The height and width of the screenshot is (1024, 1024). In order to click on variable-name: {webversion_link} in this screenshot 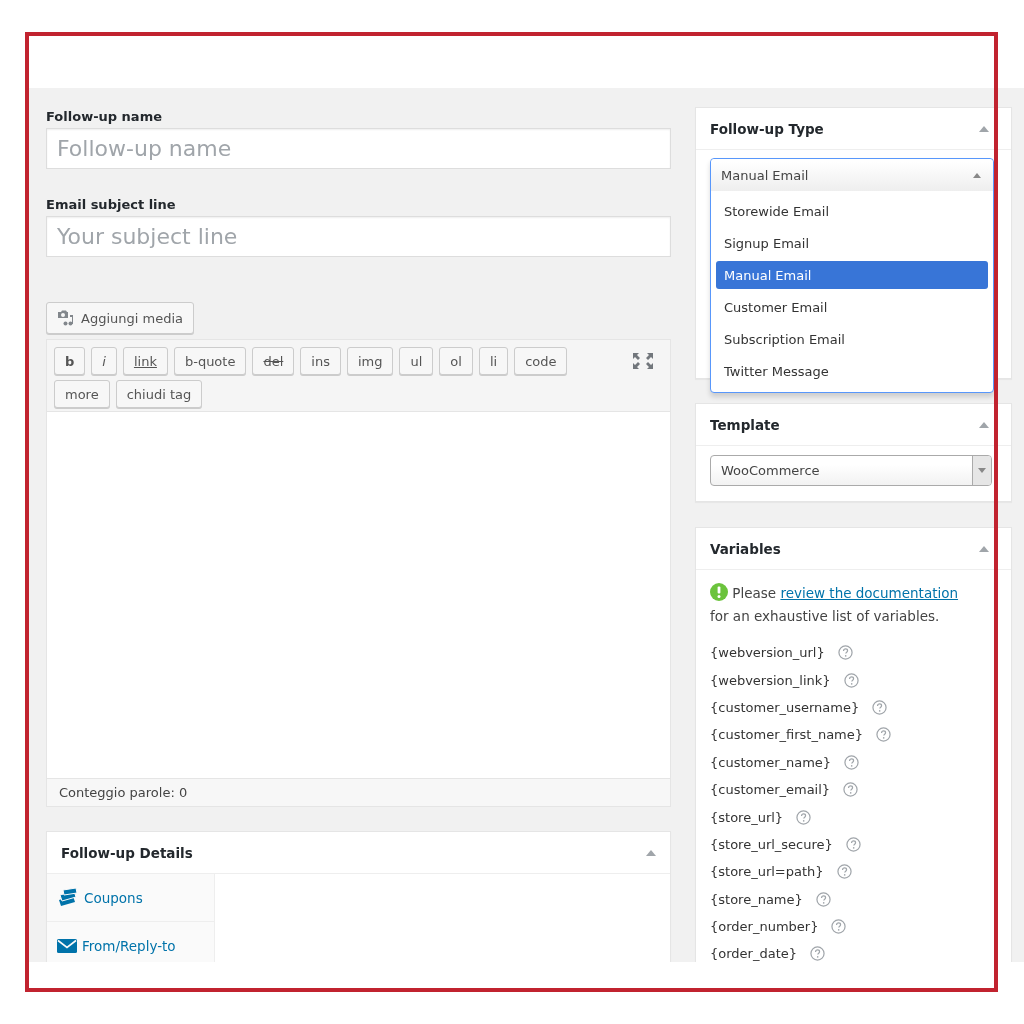, I will do `click(770, 680)`.